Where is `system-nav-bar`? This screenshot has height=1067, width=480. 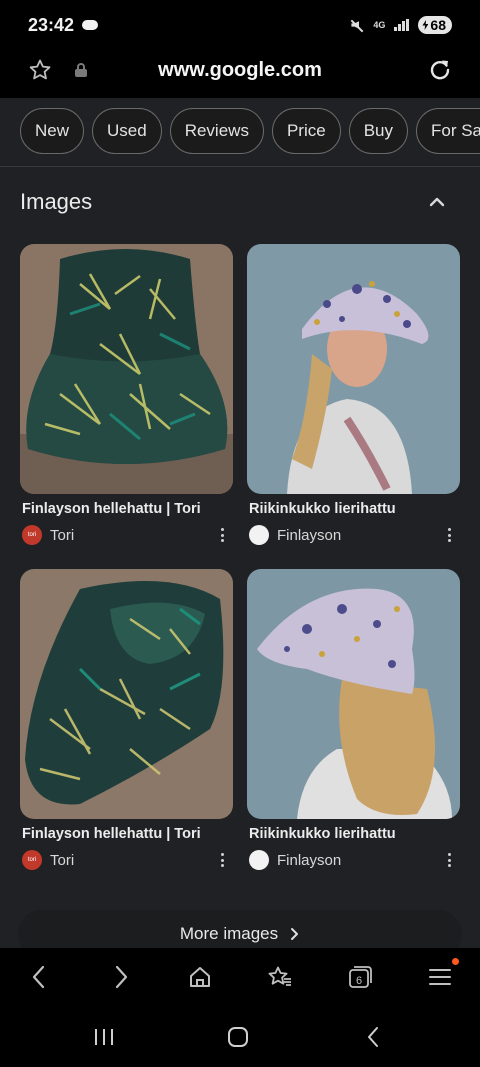 system-nav-bar is located at coordinates (240, 1036).